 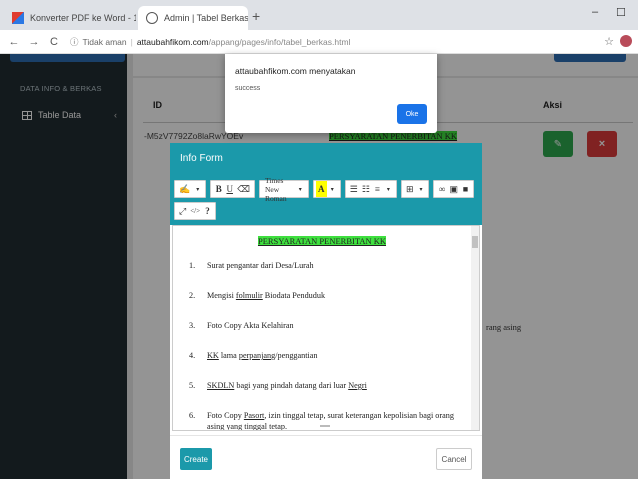 I want to click on table-group: ⊞ ▾, so click(x=415, y=189).